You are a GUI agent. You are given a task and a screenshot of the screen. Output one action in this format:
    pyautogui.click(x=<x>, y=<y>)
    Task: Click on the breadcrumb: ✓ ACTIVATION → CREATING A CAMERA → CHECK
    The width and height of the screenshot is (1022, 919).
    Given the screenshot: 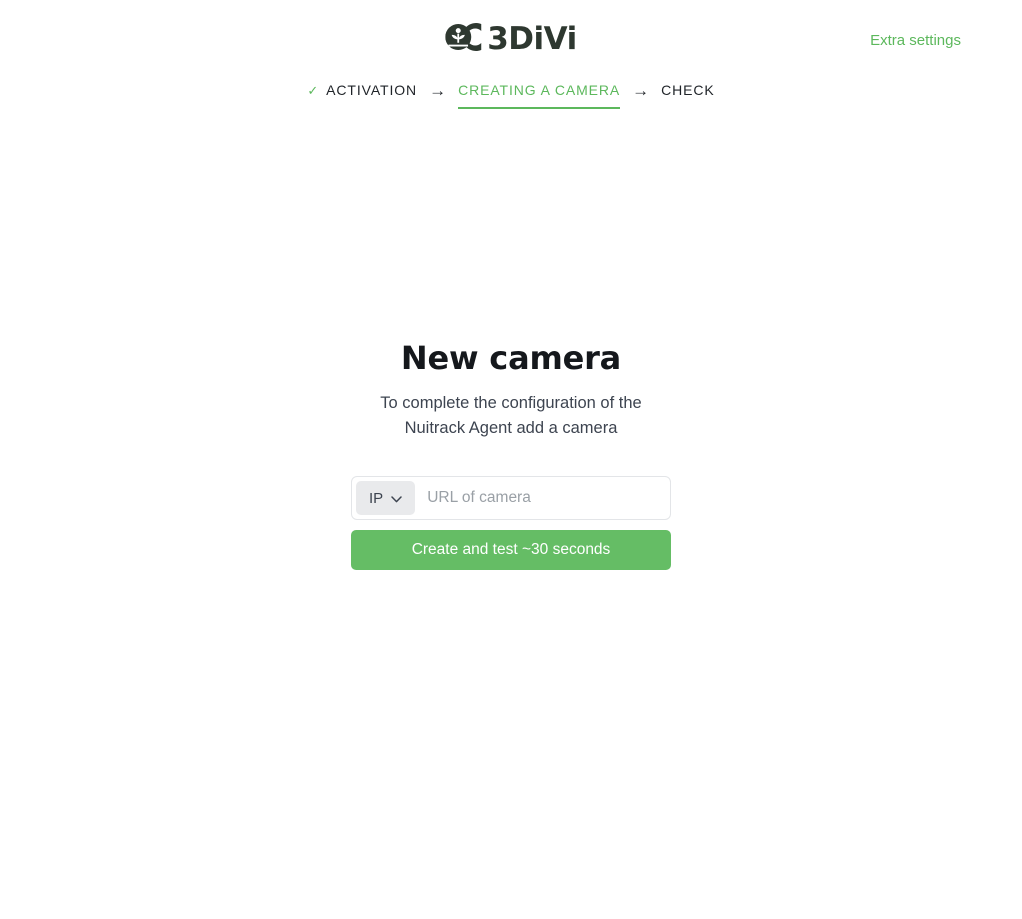 What is the action you would take?
    pyautogui.click(x=511, y=95)
    